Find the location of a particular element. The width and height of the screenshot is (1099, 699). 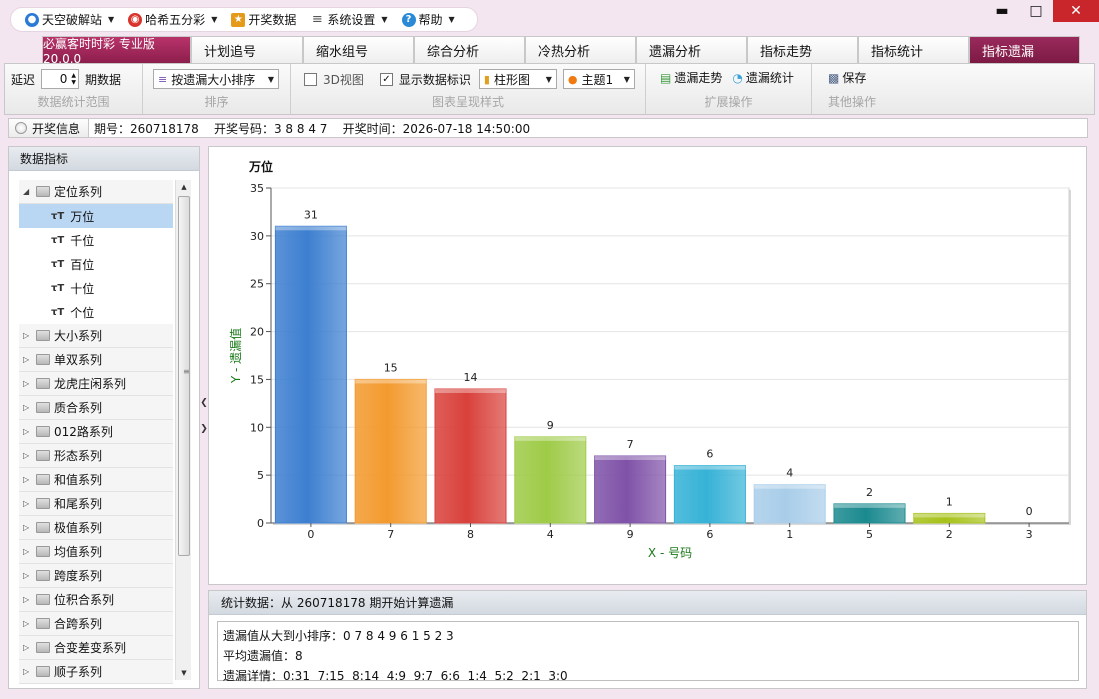

tree-group: ▷ 大小系列 is located at coordinates (96, 336).